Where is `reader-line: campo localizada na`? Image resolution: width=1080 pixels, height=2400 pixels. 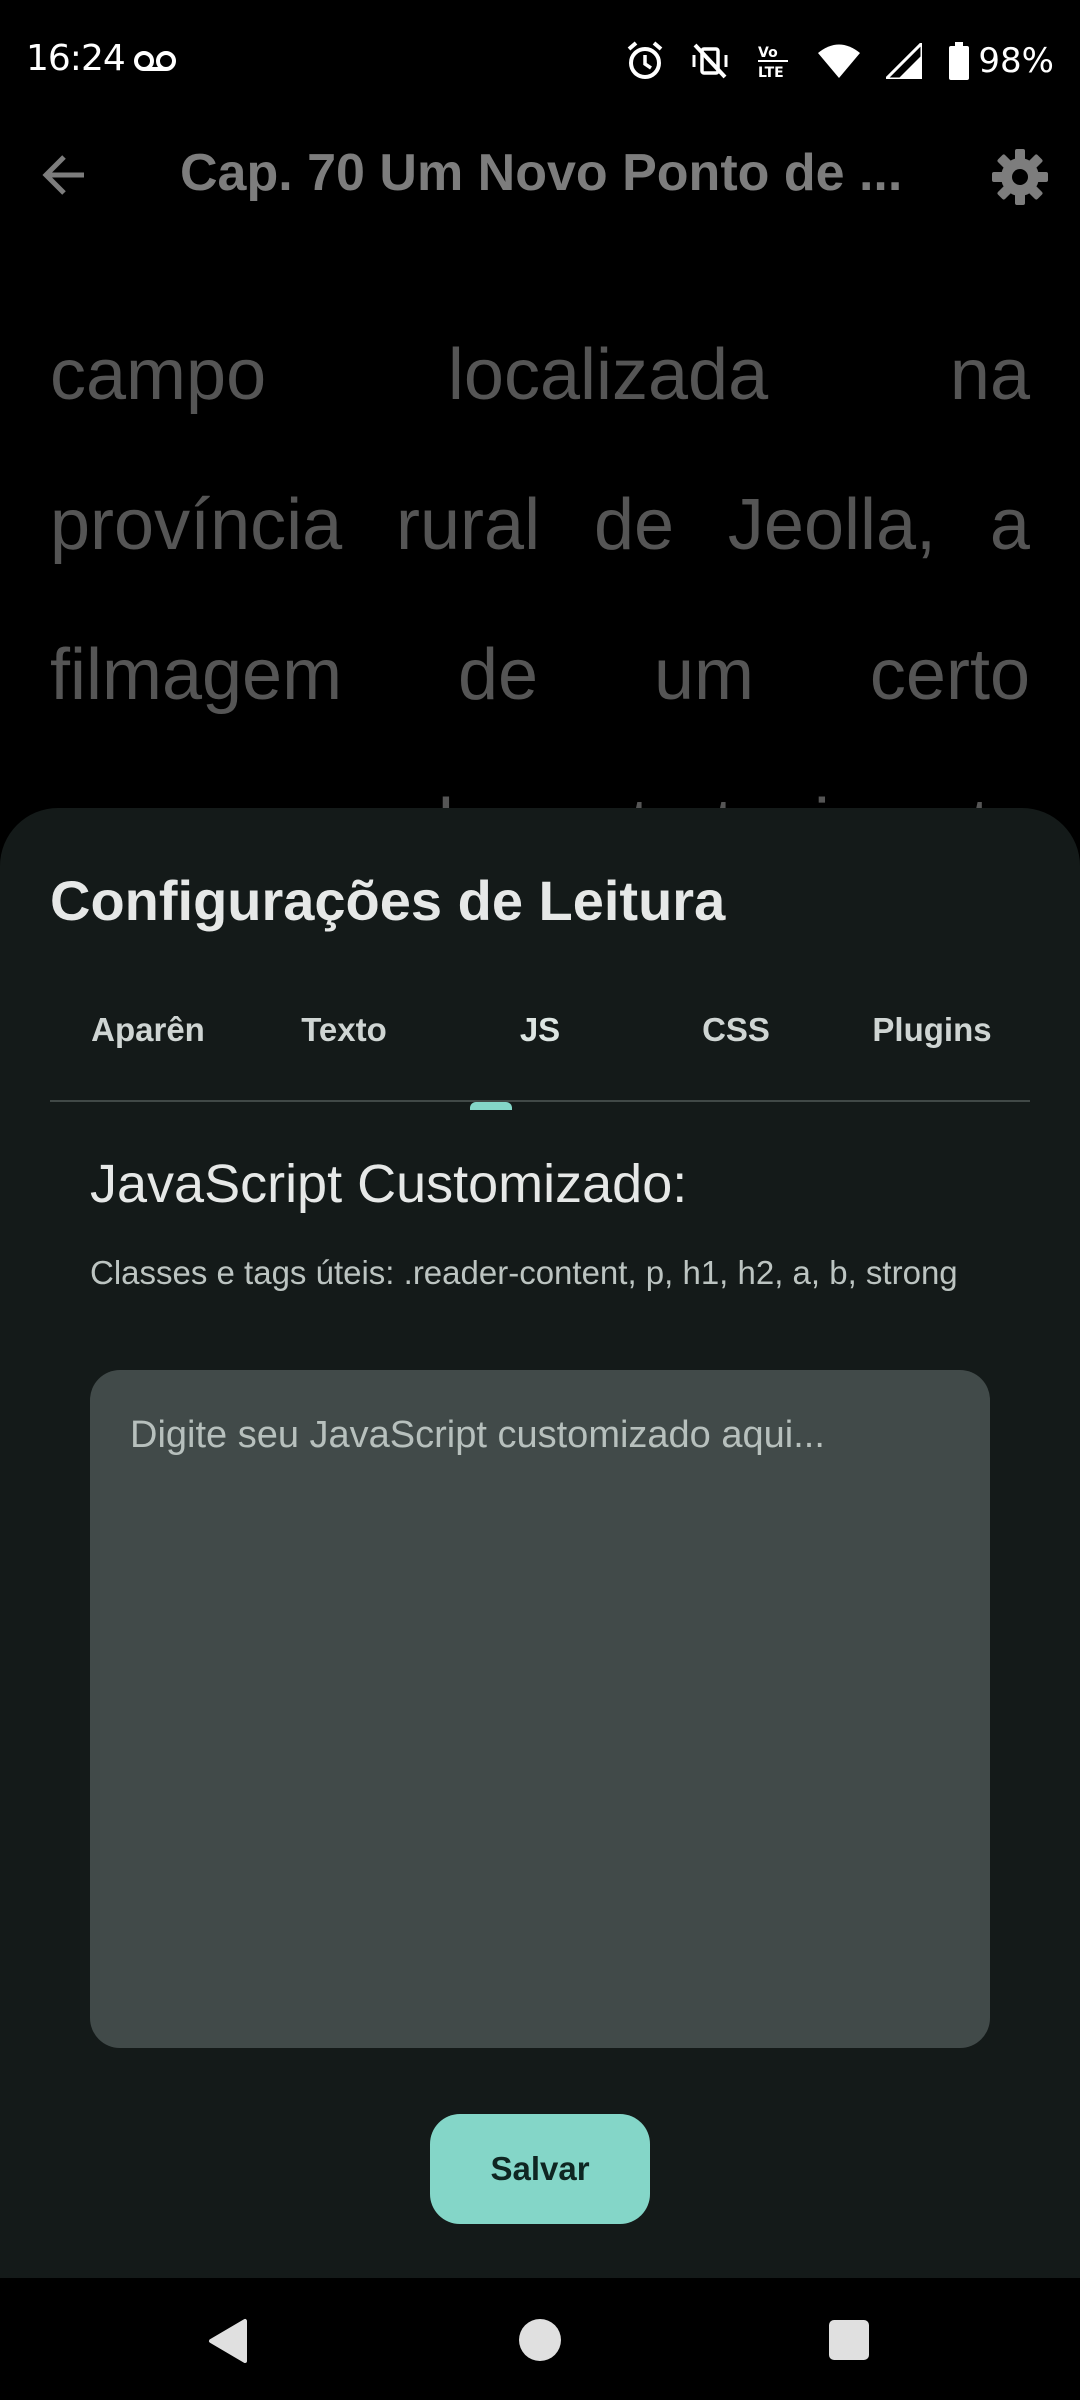
reader-line: campo localizada na is located at coordinates (540, 375).